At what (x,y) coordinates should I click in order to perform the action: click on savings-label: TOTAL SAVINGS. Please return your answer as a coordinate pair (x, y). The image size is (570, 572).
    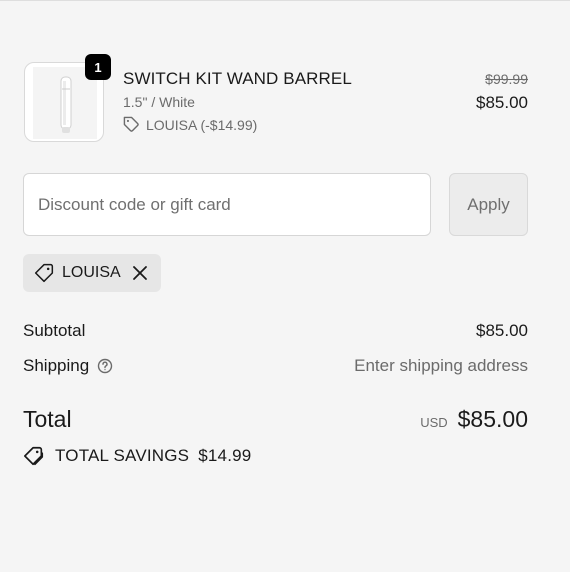
    Looking at the image, I should click on (122, 455).